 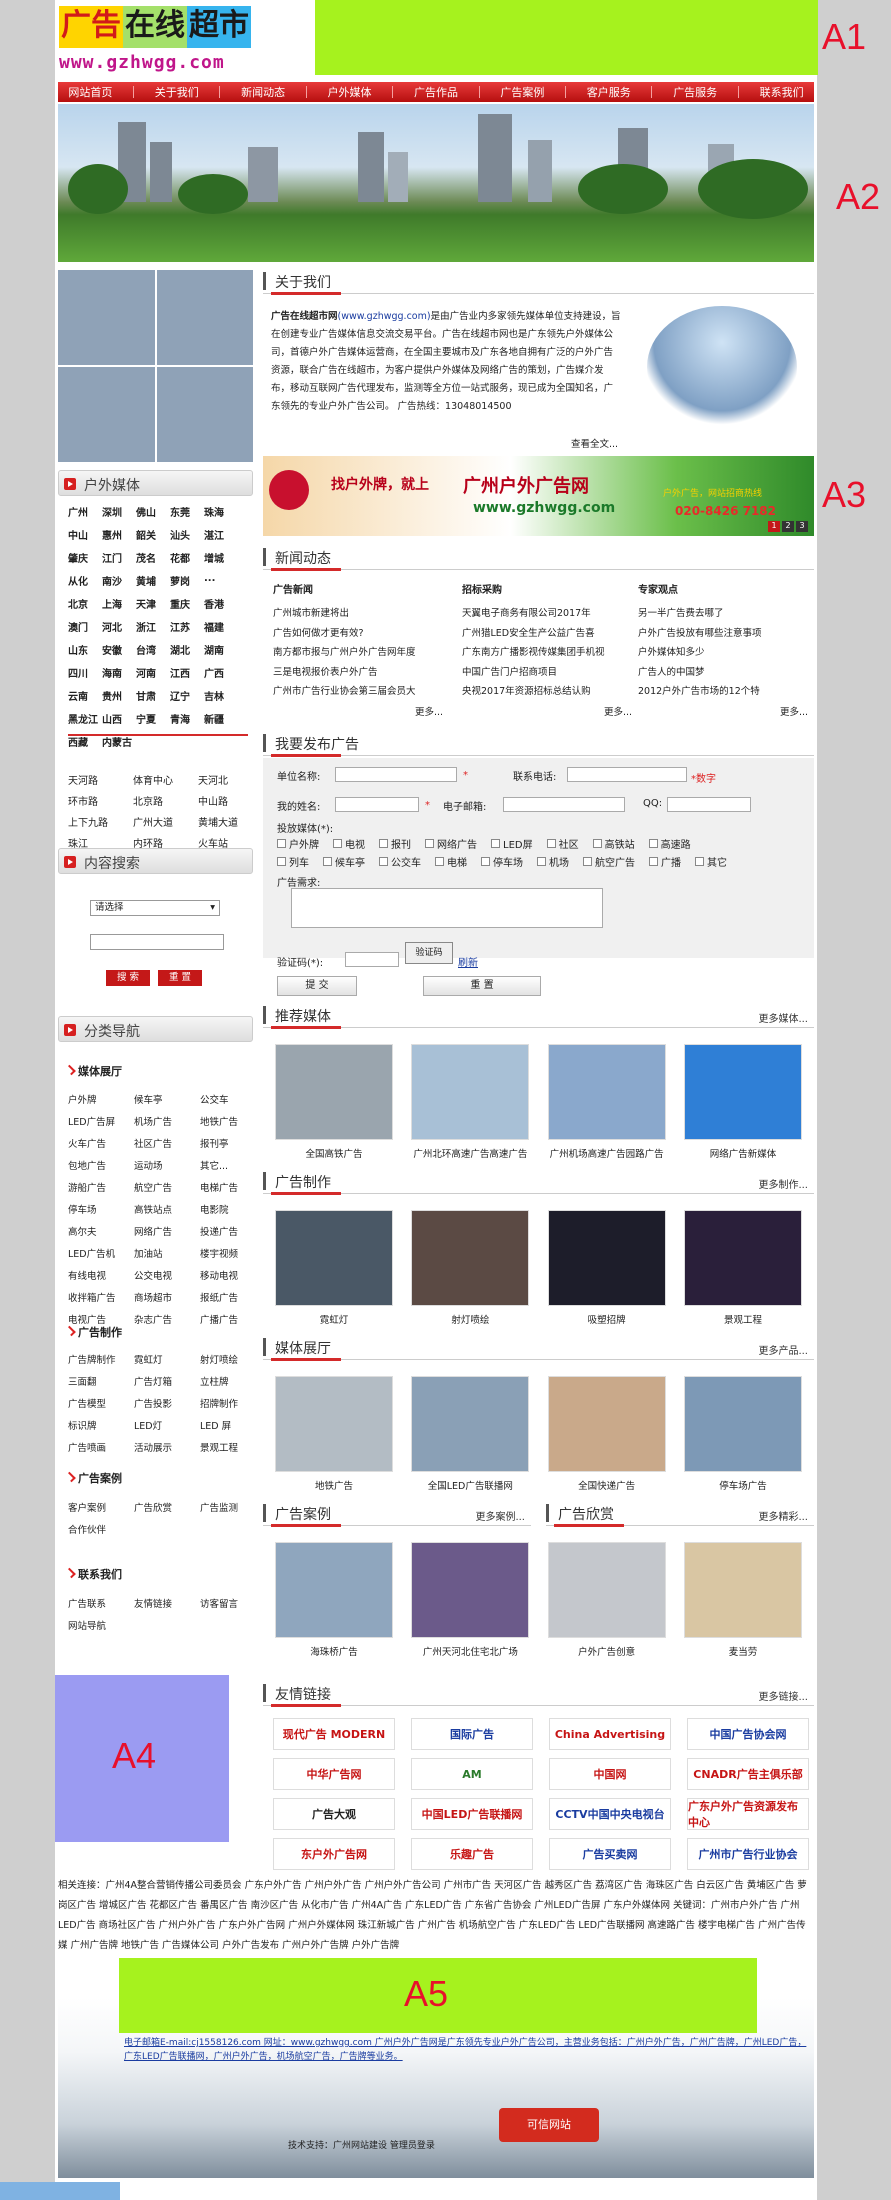 What do you see at coordinates (221, 626) in the screenshot?
I see `city-link: 福建` at bounding box center [221, 626].